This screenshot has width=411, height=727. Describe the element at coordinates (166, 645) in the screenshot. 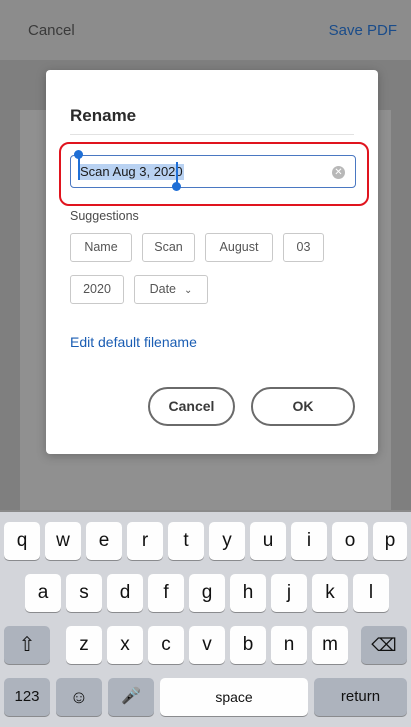

I see `key-c: c` at that location.